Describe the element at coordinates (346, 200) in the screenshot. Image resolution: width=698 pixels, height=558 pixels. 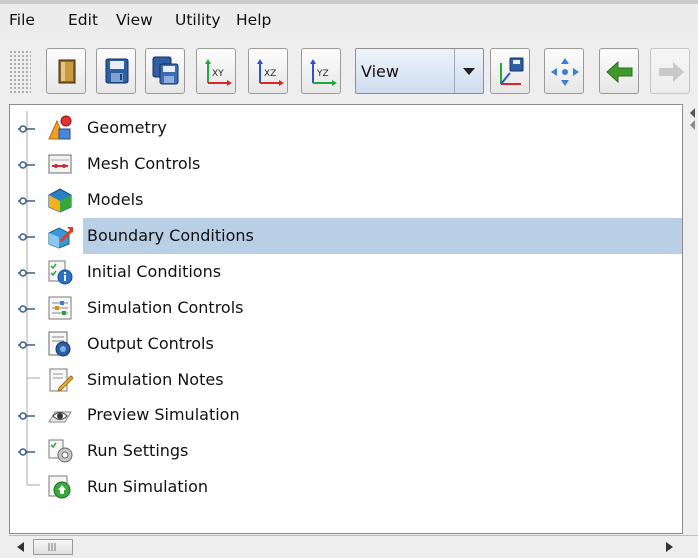
I see `tree-item-models: Models` at that location.